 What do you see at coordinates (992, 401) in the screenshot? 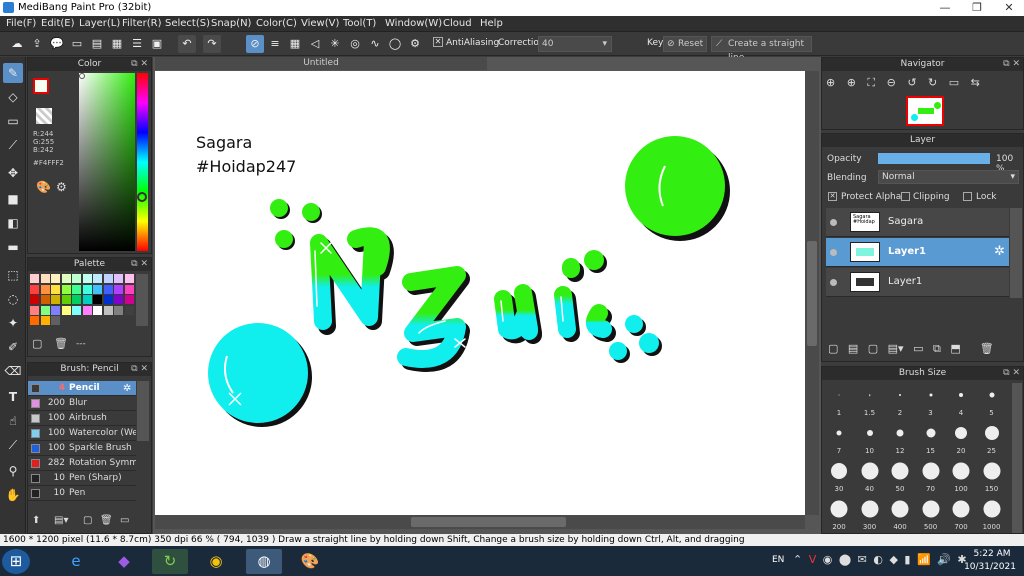
I see `brush-size-option: 5` at bounding box center [992, 401].